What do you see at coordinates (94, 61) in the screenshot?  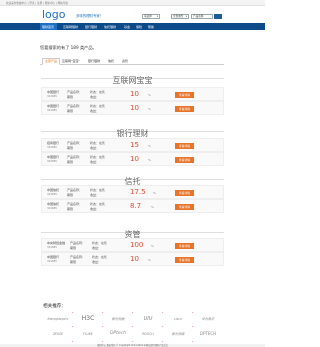 I see `tab-bank: 银行理财` at bounding box center [94, 61].